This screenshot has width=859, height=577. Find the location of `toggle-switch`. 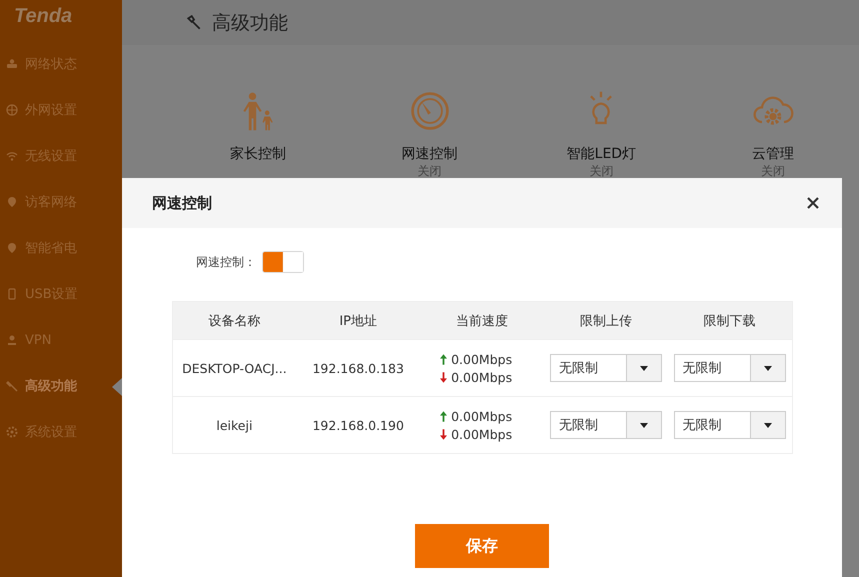

toggle-switch is located at coordinates (283, 262).